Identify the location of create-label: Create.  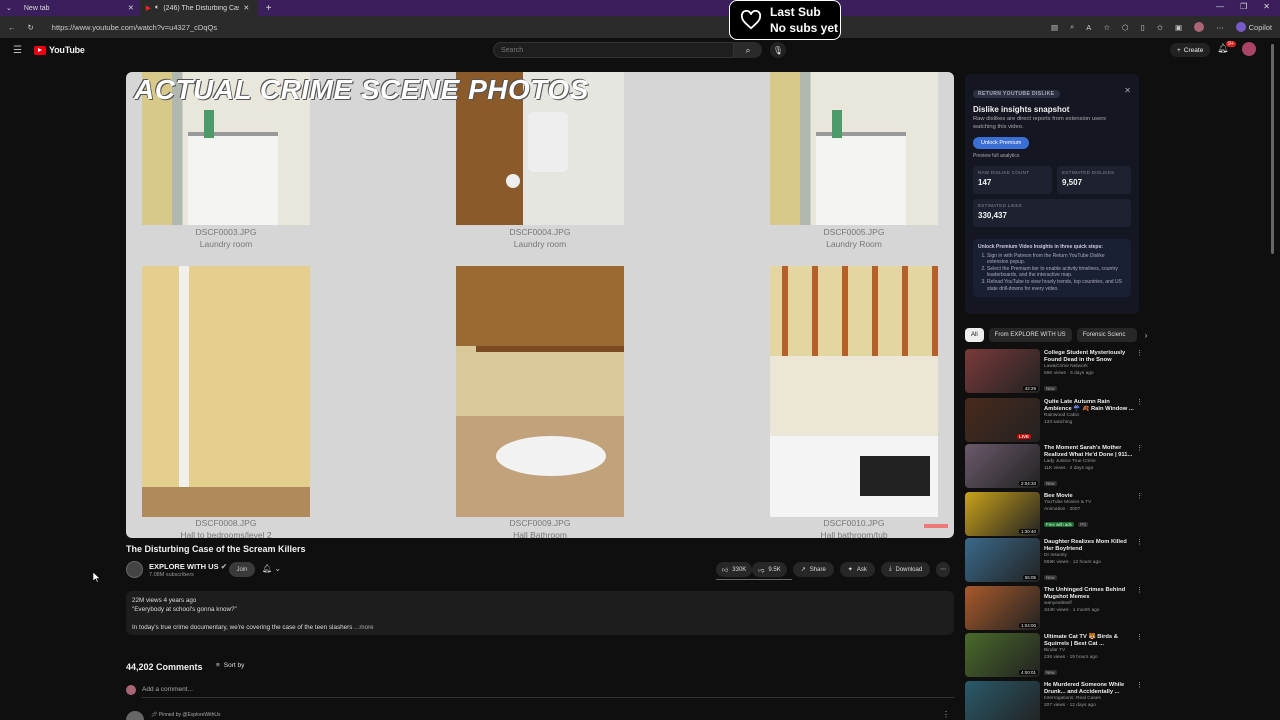
(1193, 50).